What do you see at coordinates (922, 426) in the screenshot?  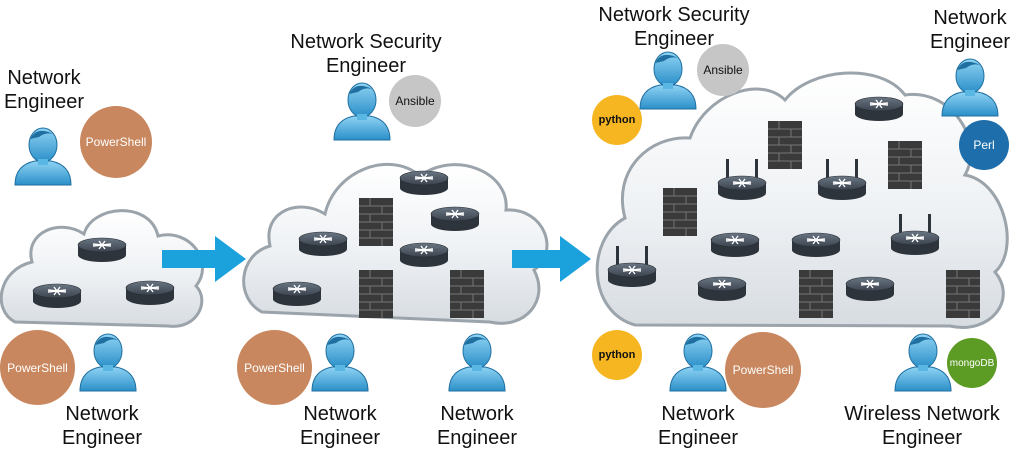 I see `wireless-network-engineer-label: Wireless Network Engineer` at bounding box center [922, 426].